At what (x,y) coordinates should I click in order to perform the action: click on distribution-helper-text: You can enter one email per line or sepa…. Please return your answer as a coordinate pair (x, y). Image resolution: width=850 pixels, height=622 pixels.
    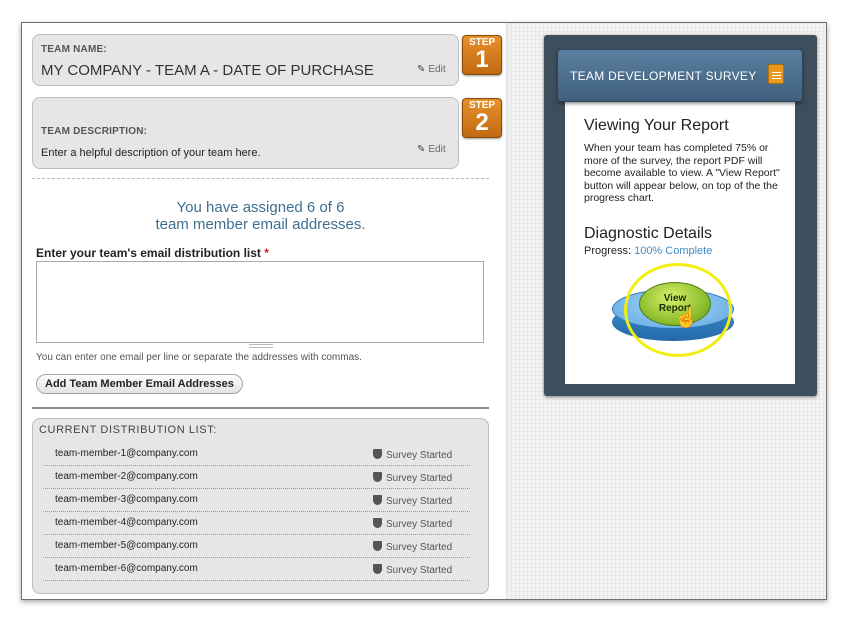
    Looking at the image, I should click on (199, 357).